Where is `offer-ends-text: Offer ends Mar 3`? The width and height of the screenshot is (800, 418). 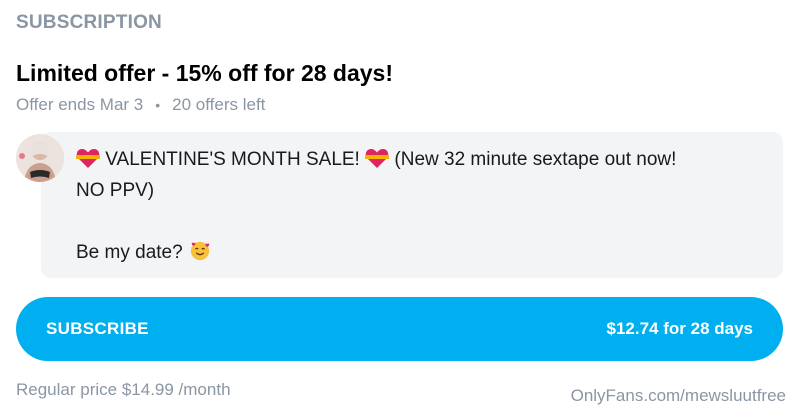 offer-ends-text: Offer ends Mar 3 is located at coordinates (80, 104).